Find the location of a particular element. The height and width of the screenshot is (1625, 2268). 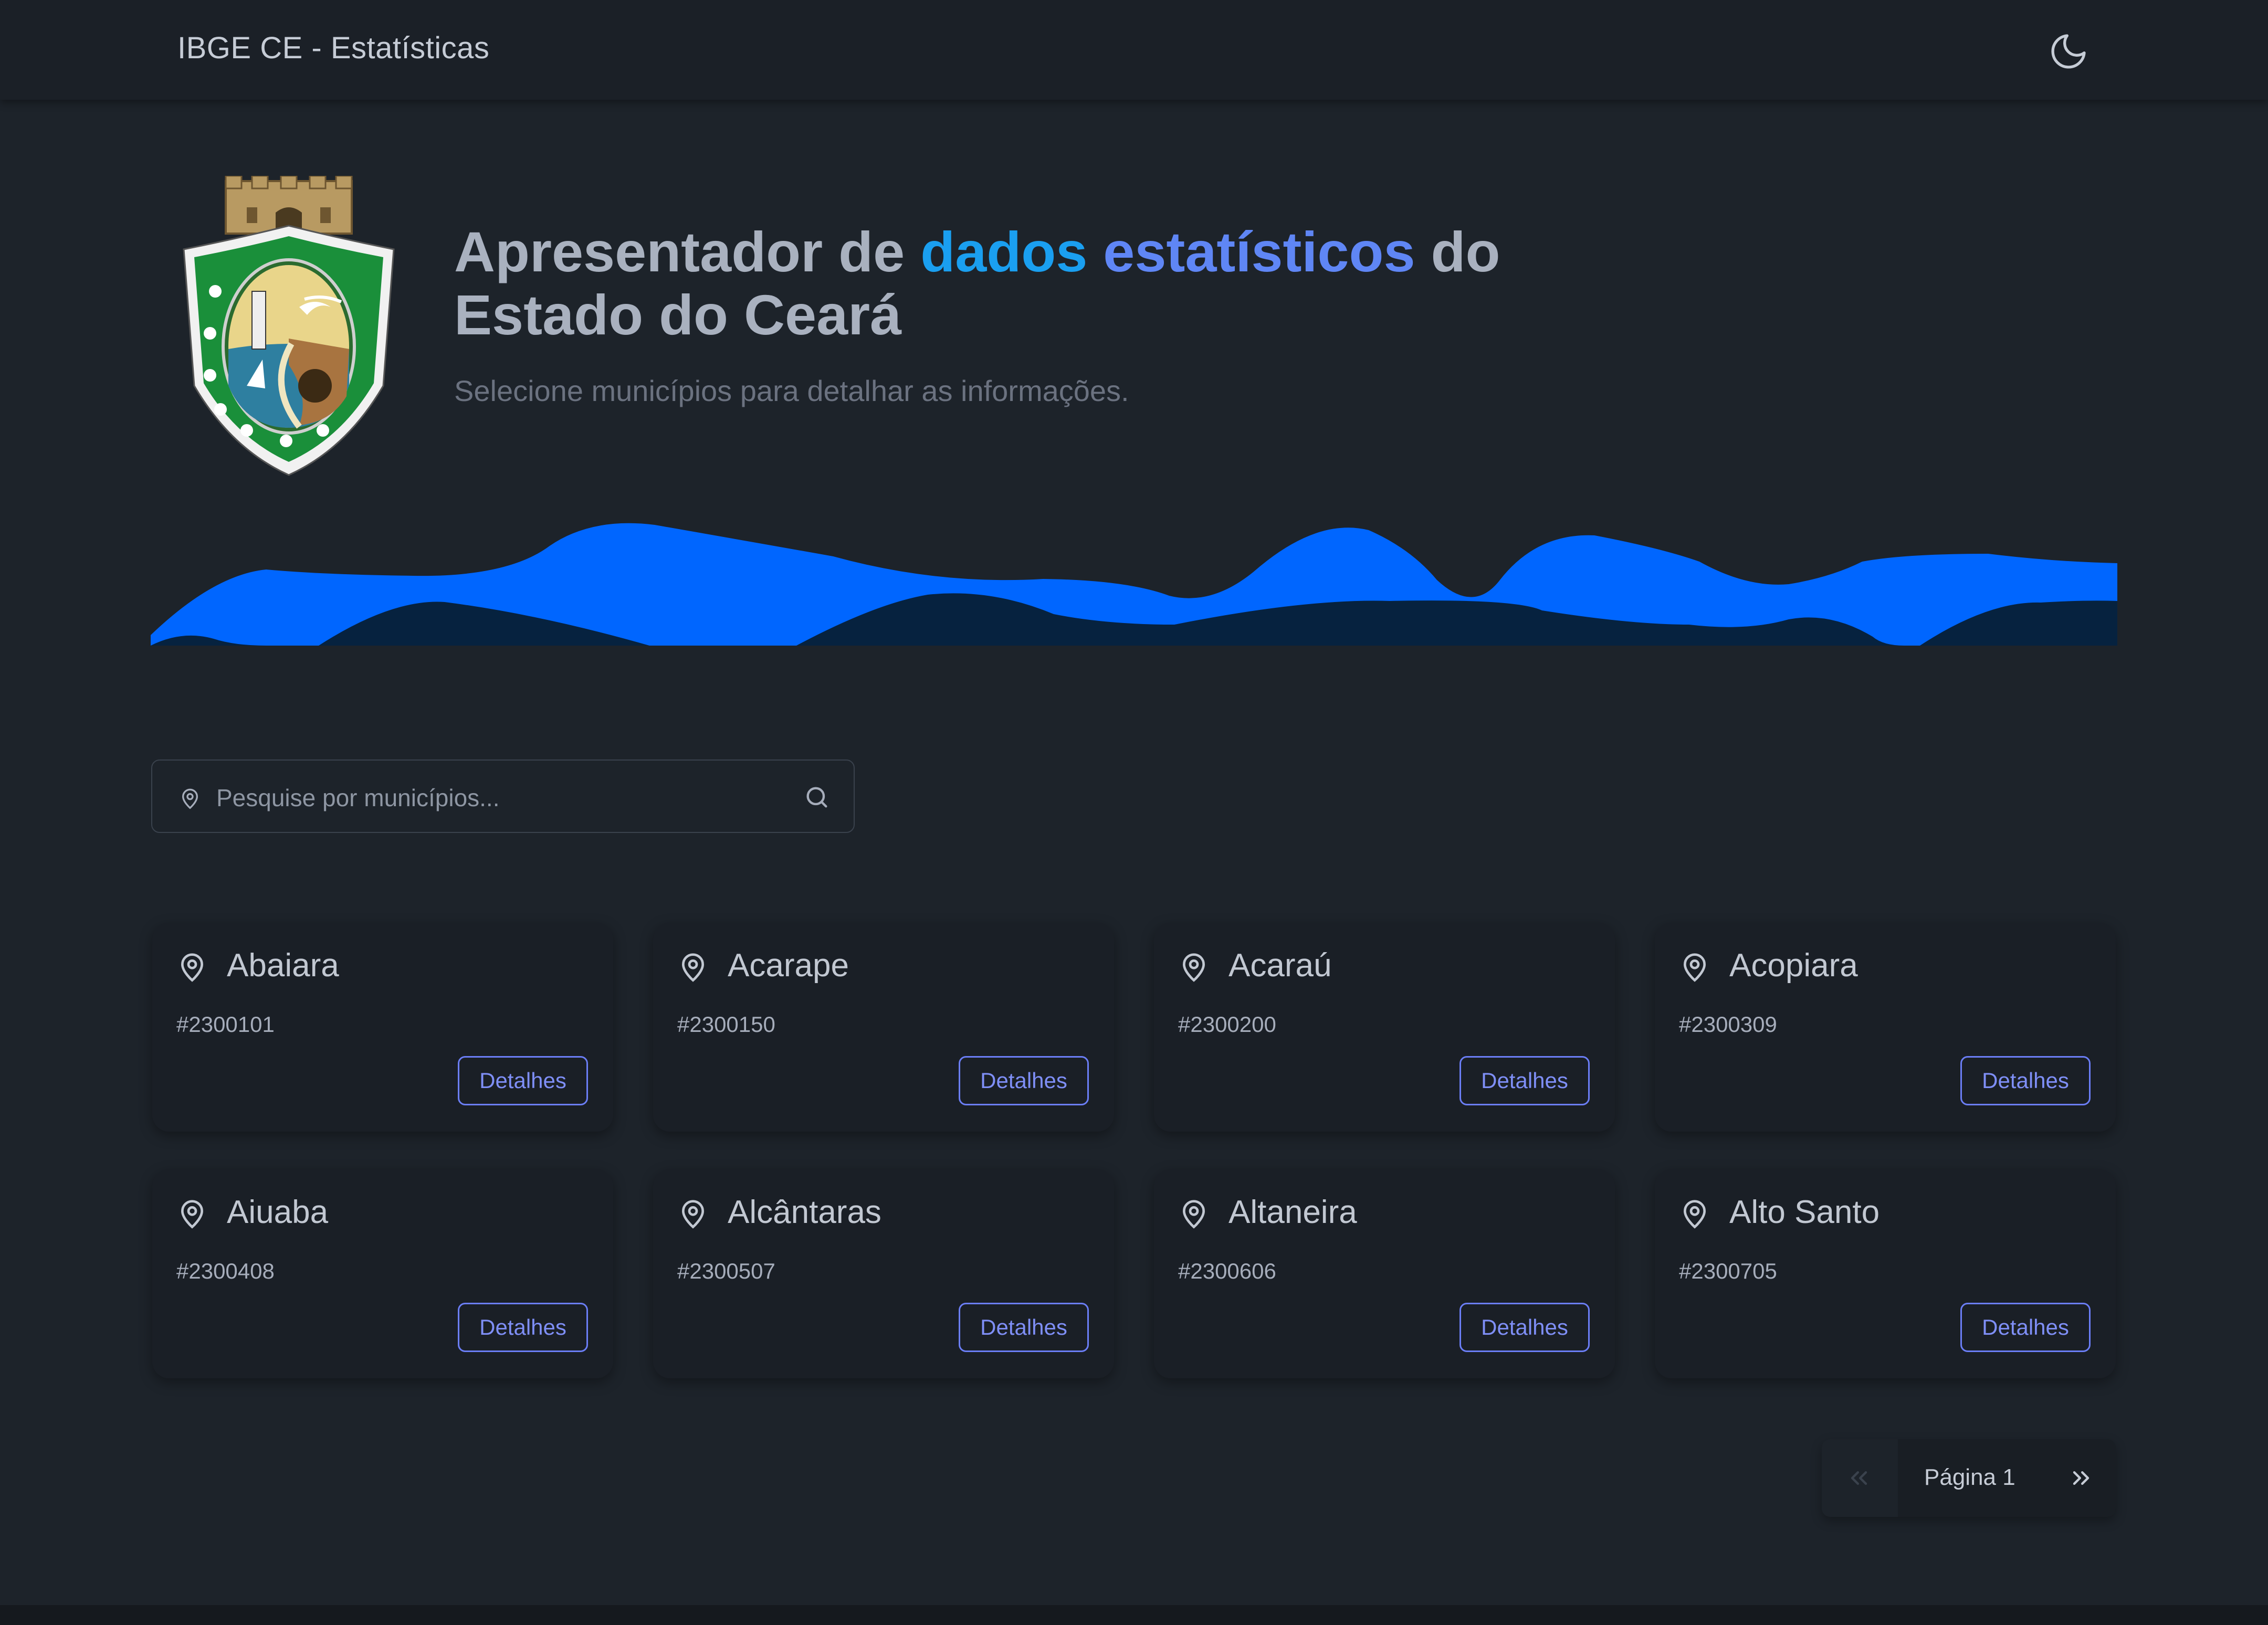

municipio-name: Acaraú is located at coordinates (1280, 966).